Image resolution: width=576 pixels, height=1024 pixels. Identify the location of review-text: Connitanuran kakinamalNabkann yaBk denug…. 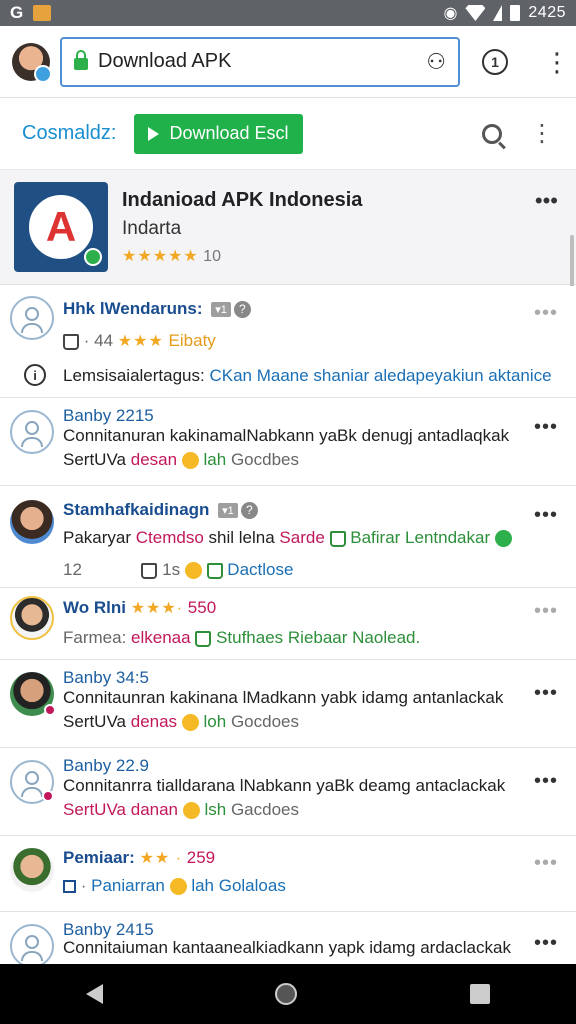
(286, 435).